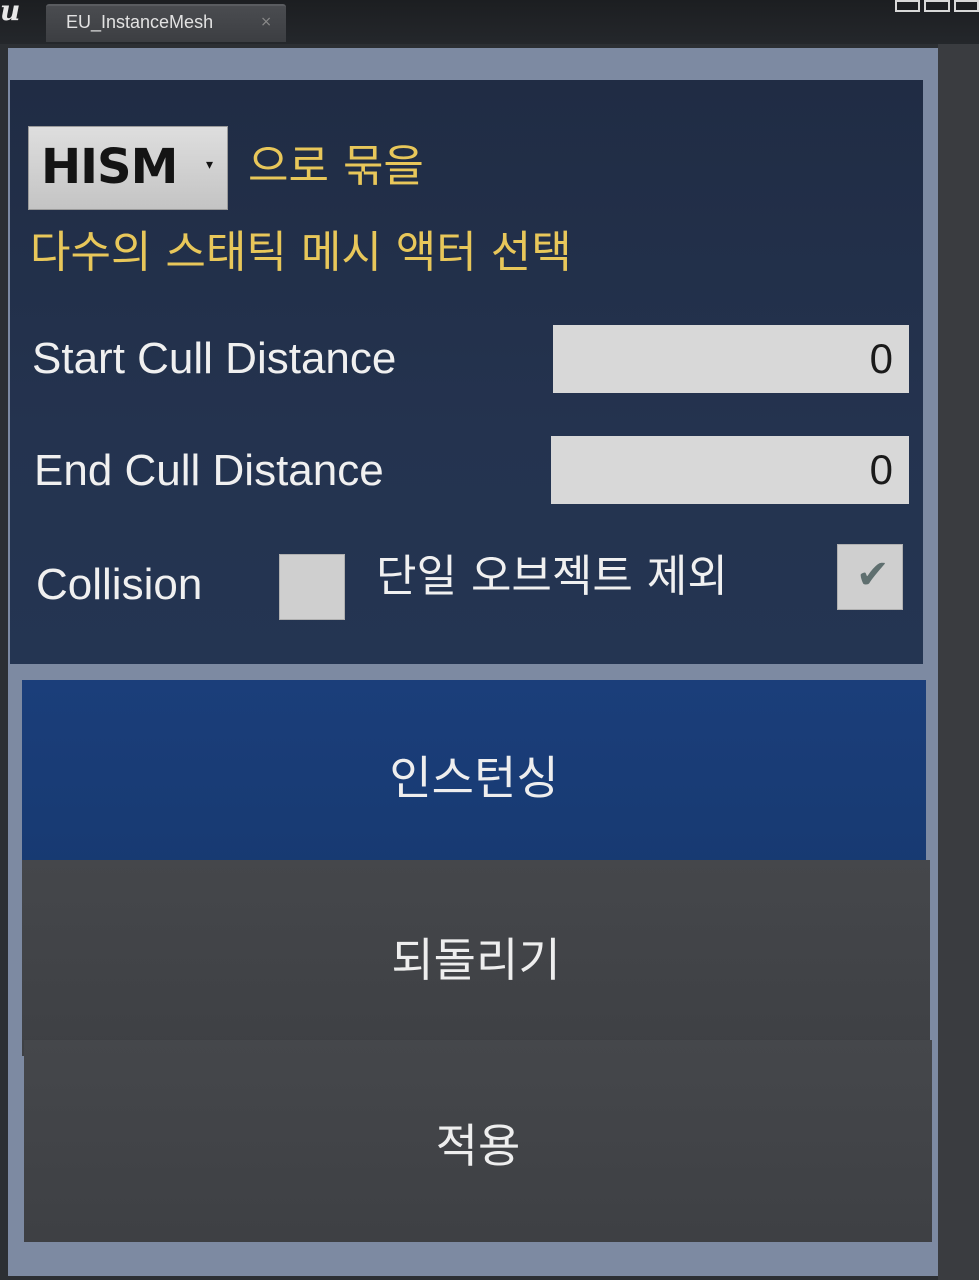  I want to click on exclude-single-label: 단일 오브젝트 제외, so click(552, 576).